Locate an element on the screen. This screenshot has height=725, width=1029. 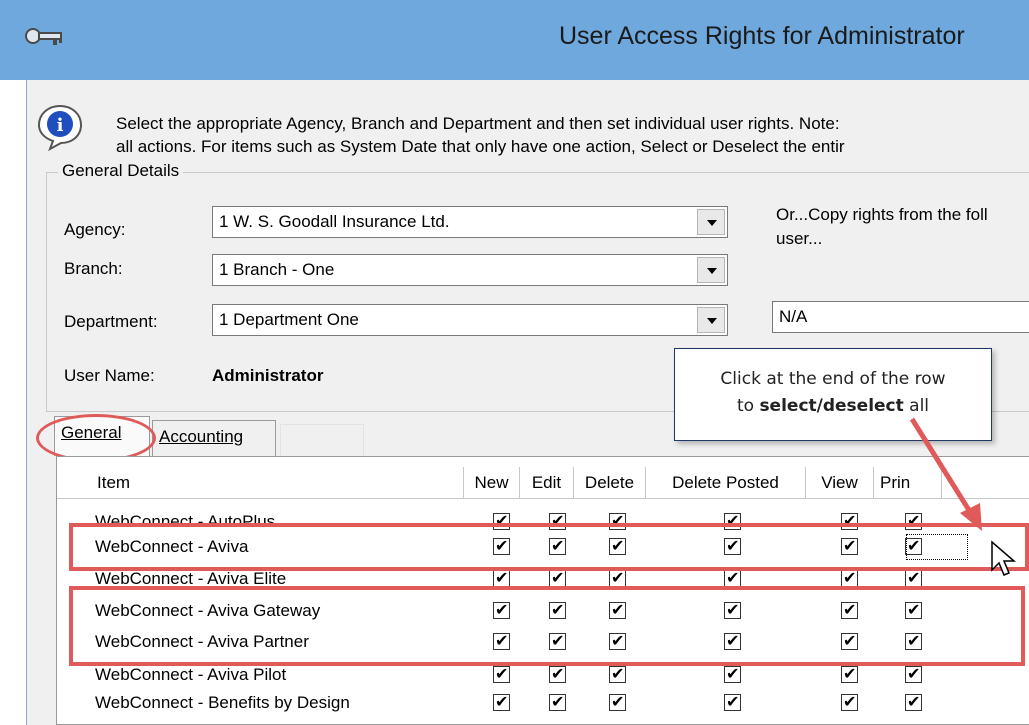
mouse-pointer-icon is located at coordinates (1004, 558).